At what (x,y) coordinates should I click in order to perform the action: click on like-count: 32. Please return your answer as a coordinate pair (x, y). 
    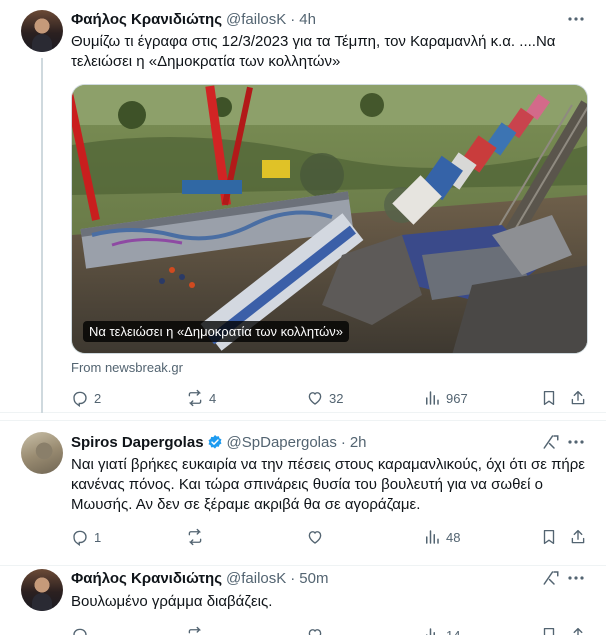
    Looking at the image, I should click on (336, 398).